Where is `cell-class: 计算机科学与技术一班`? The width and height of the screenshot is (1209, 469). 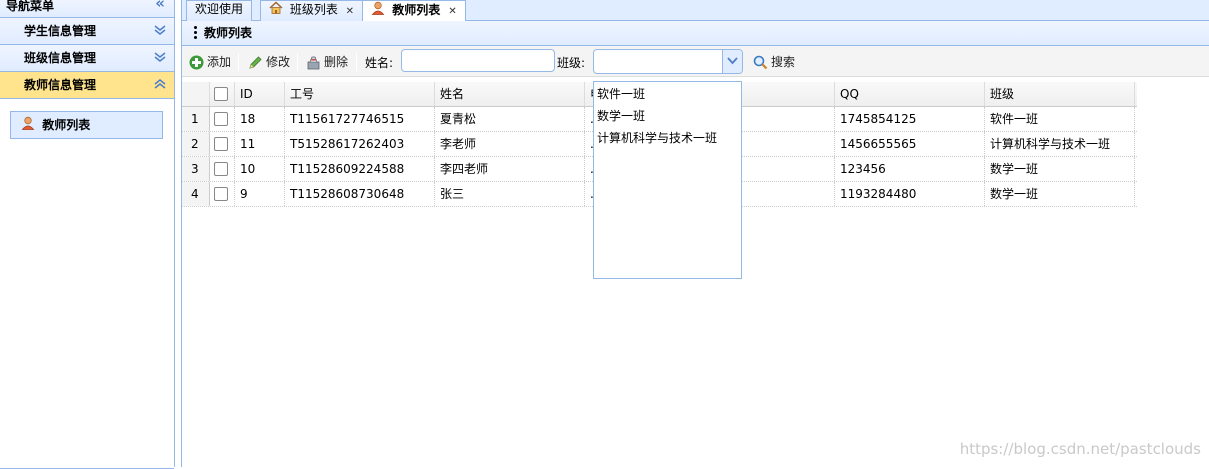 cell-class: 计算机科学与技术一班 is located at coordinates (1060, 144).